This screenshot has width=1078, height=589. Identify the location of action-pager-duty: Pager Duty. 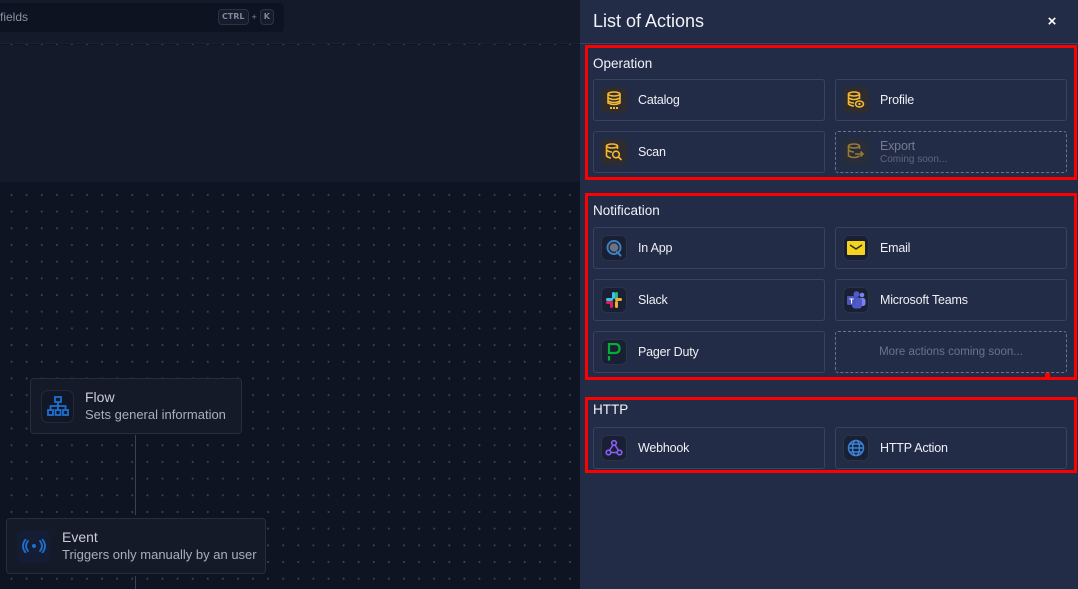
(709, 352).